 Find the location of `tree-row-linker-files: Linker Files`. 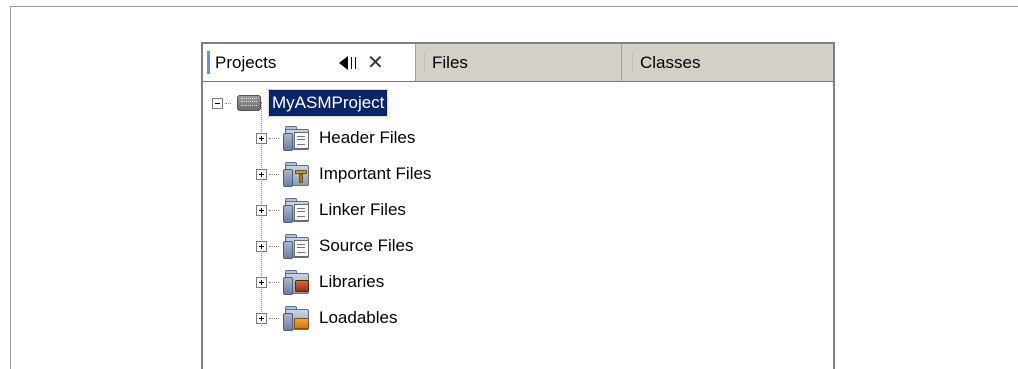

tree-row-linker-files: Linker Files is located at coordinates (331, 210).